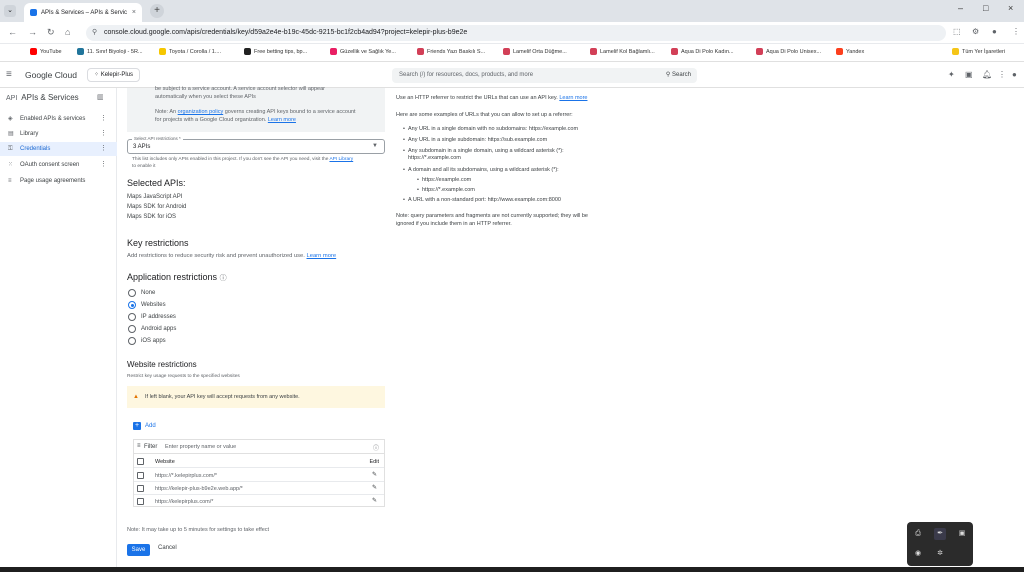  I want to click on search-button: ⚲ Search, so click(678, 75).